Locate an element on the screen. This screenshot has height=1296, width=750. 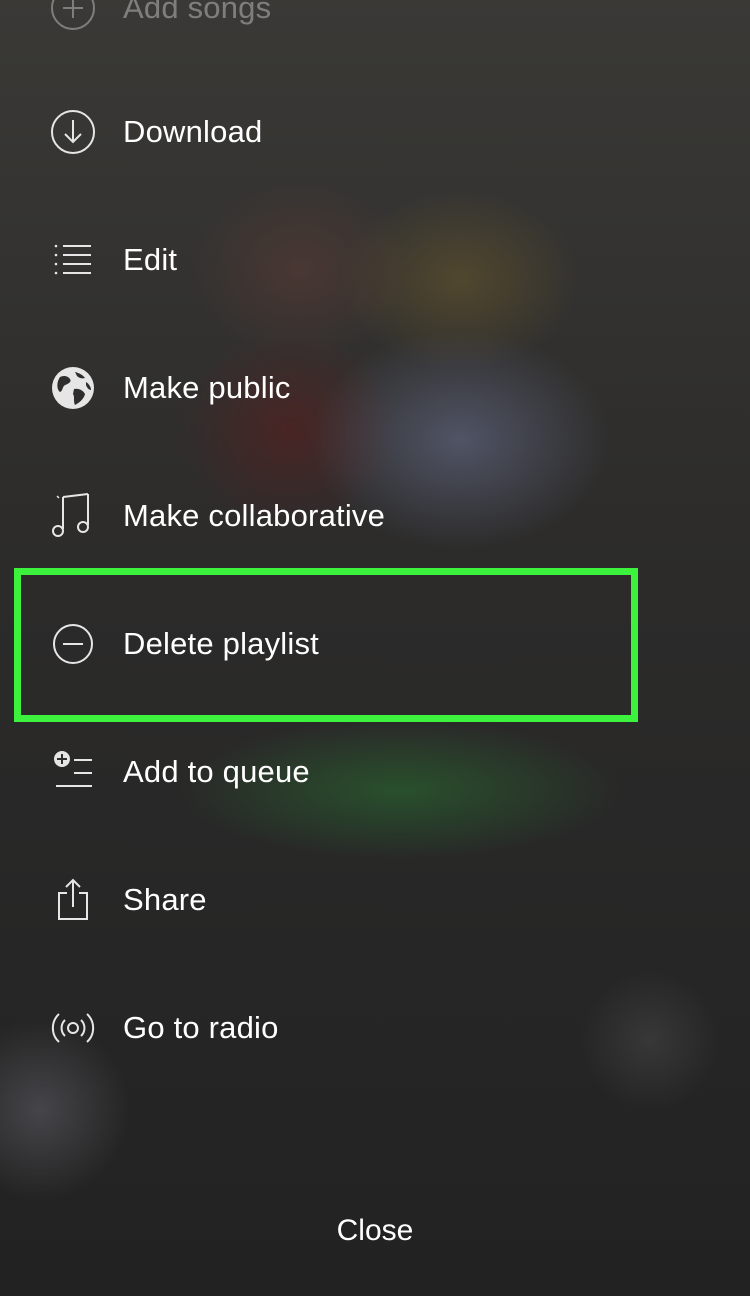
menu-item-download: Download is located at coordinates (350, 132).